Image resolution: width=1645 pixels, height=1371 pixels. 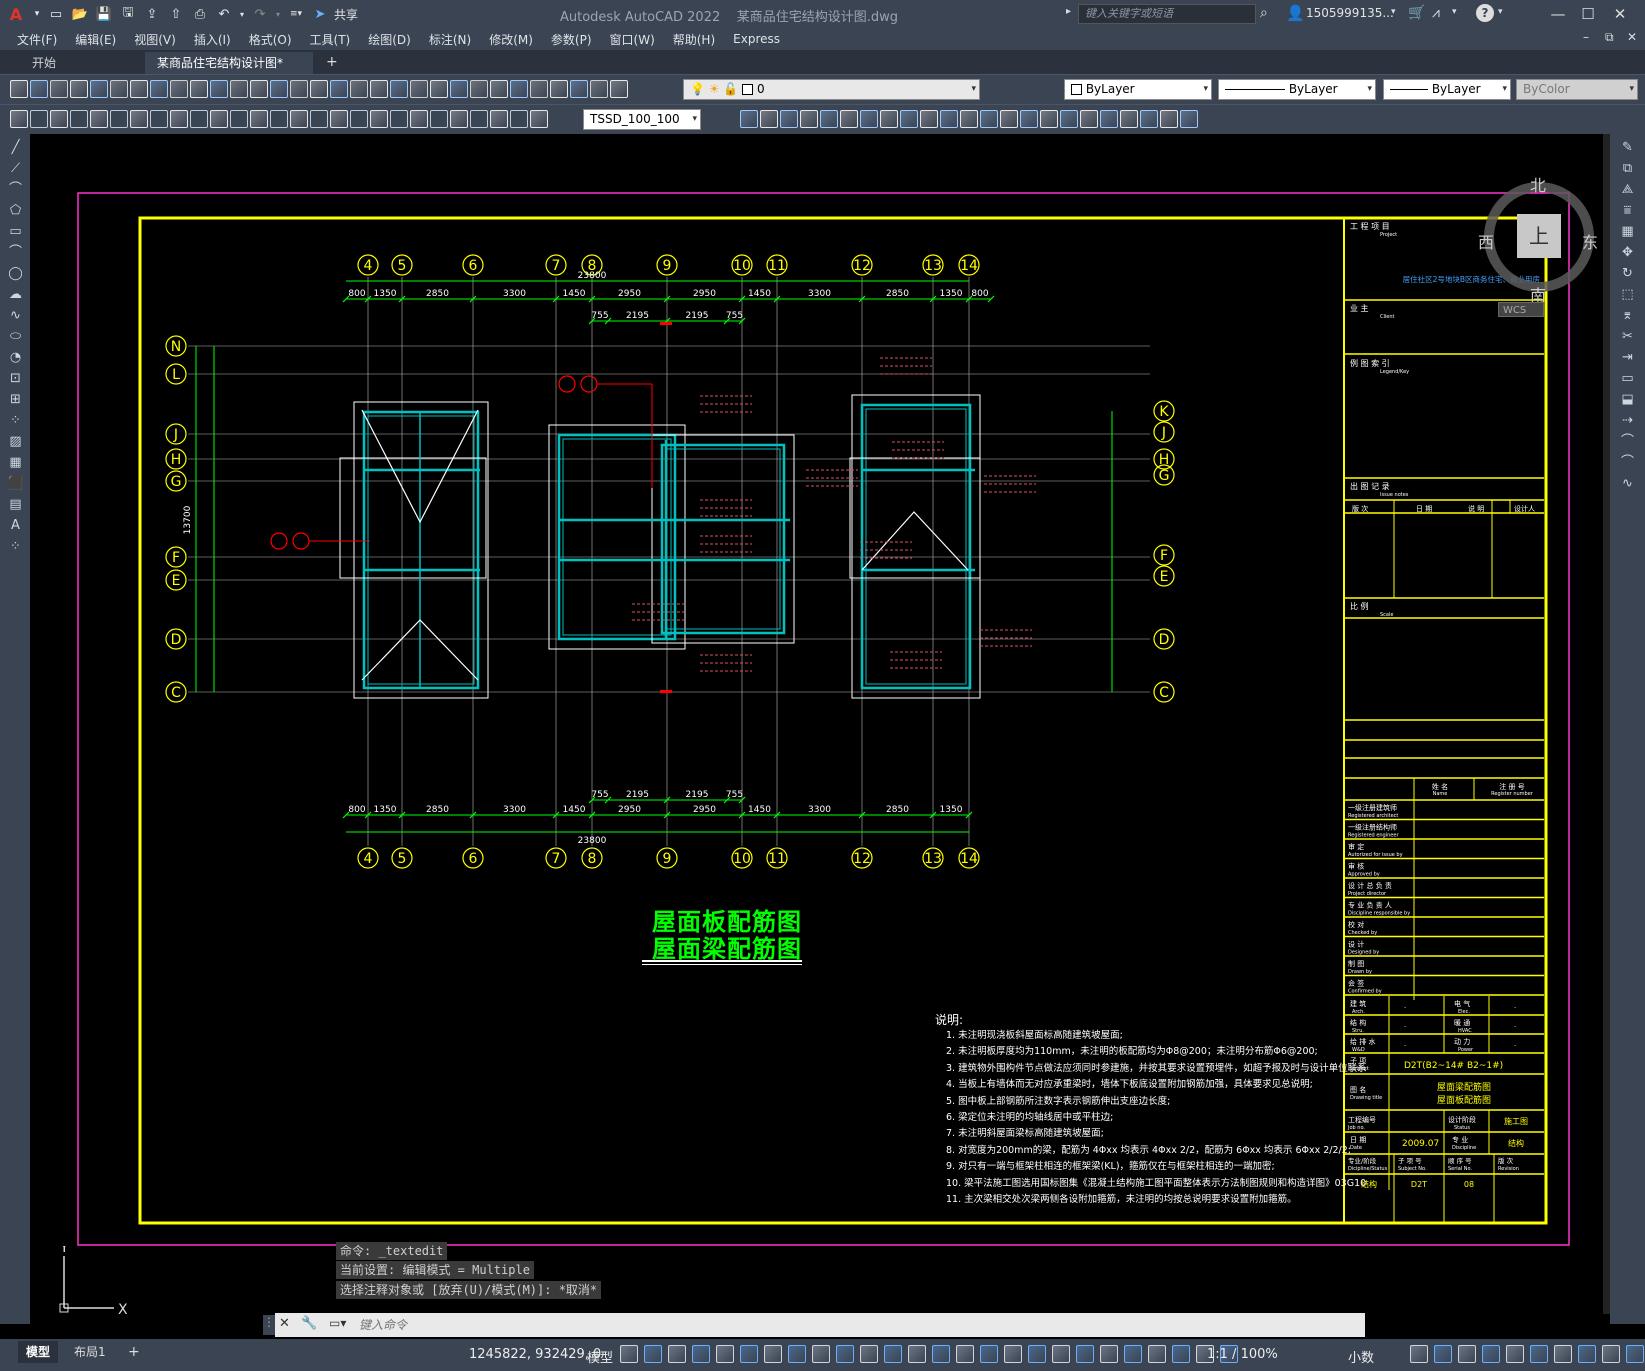 What do you see at coordinates (1588, 14) in the screenshot?
I see `maximize-icon: ☐` at bounding box center [1588, 14].